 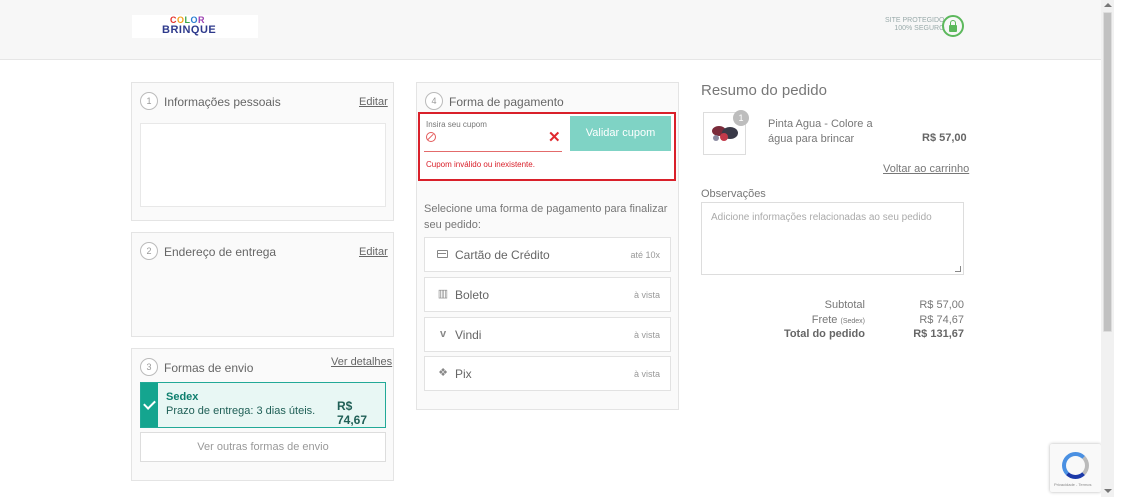 What do you see at coordinates (725, 133) in the screenshot?
I see `product-image` at bounding box center [725, 133].